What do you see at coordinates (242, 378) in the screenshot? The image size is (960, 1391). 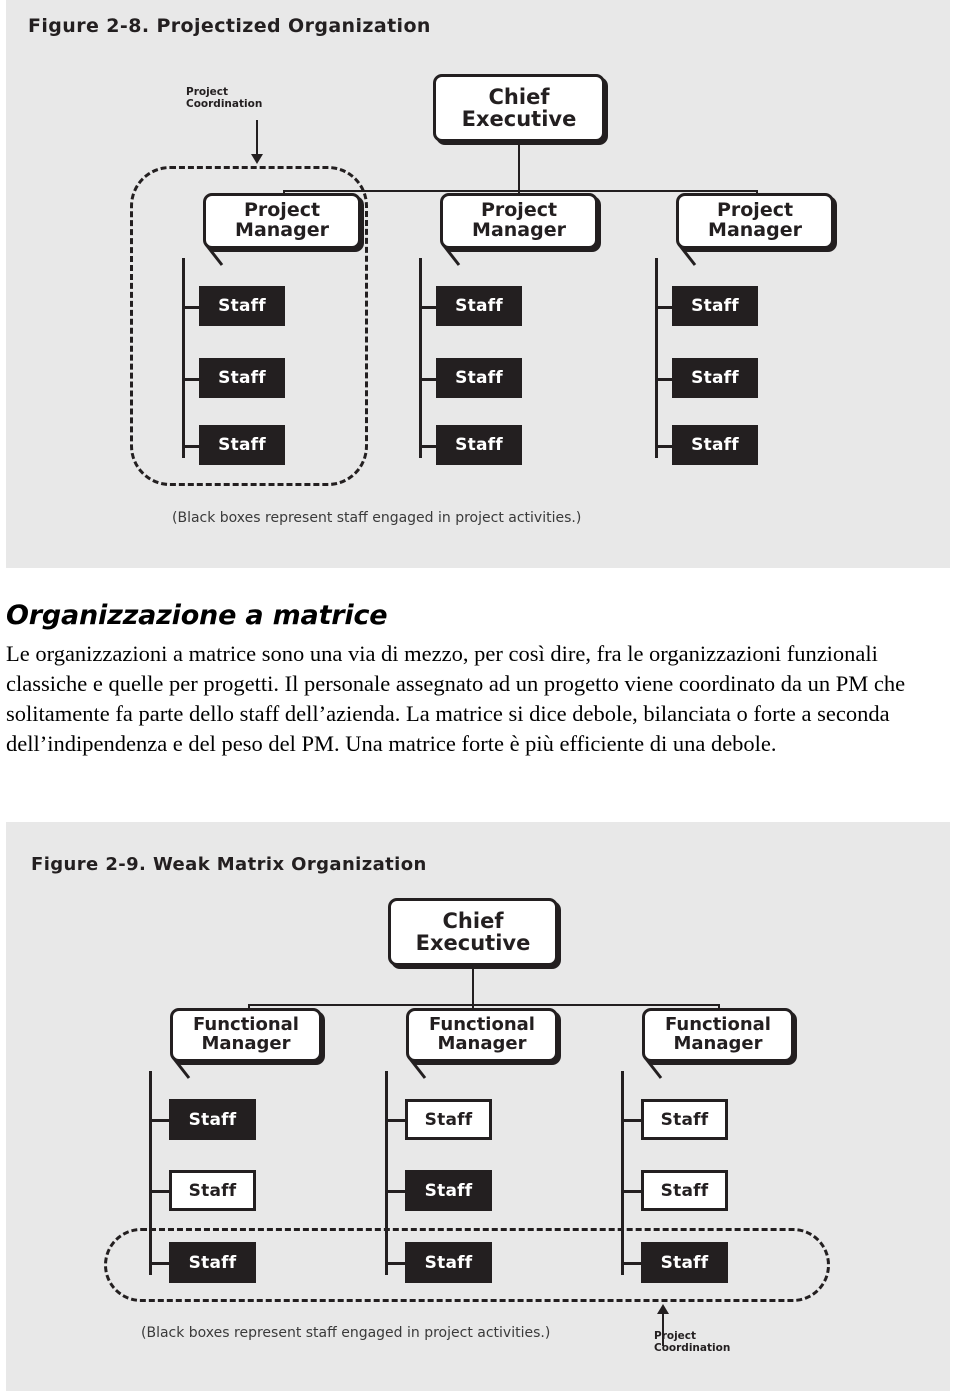 I see `staff-box-1-2-fig28: Staff` at bounding box center [242, 378].